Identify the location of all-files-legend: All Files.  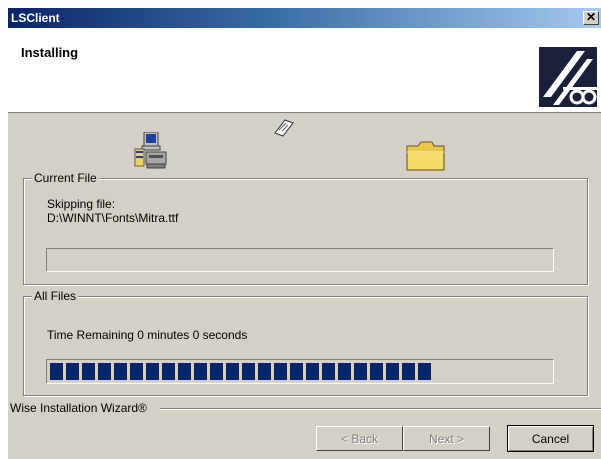
(55, 296).